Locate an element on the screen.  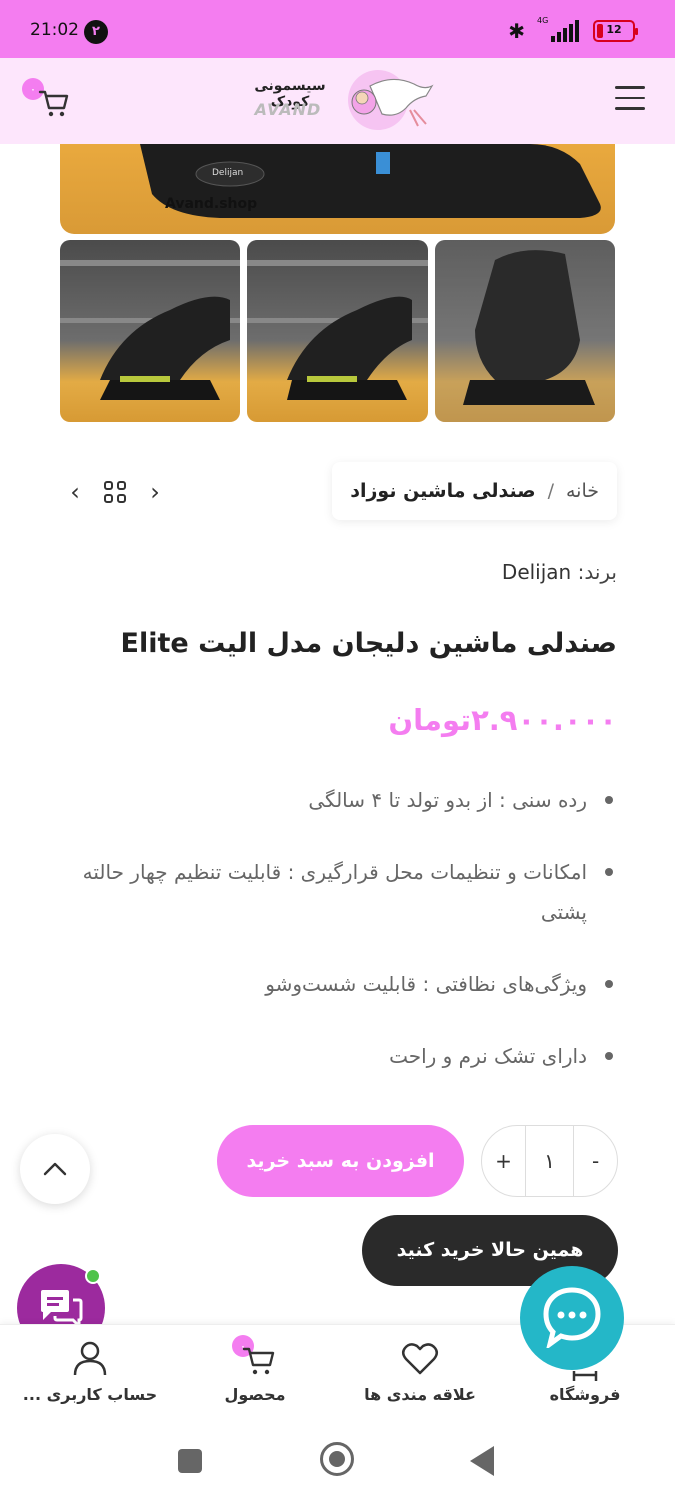
product-price: ۲.۹۰۰.۰۰۰تومان is located at coordinates (502, 720).